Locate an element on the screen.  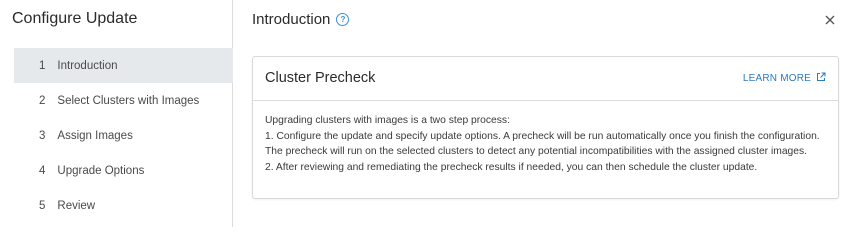
step-upgrade-options: 4 Upgrade Options is located at coordinates (123, 170).